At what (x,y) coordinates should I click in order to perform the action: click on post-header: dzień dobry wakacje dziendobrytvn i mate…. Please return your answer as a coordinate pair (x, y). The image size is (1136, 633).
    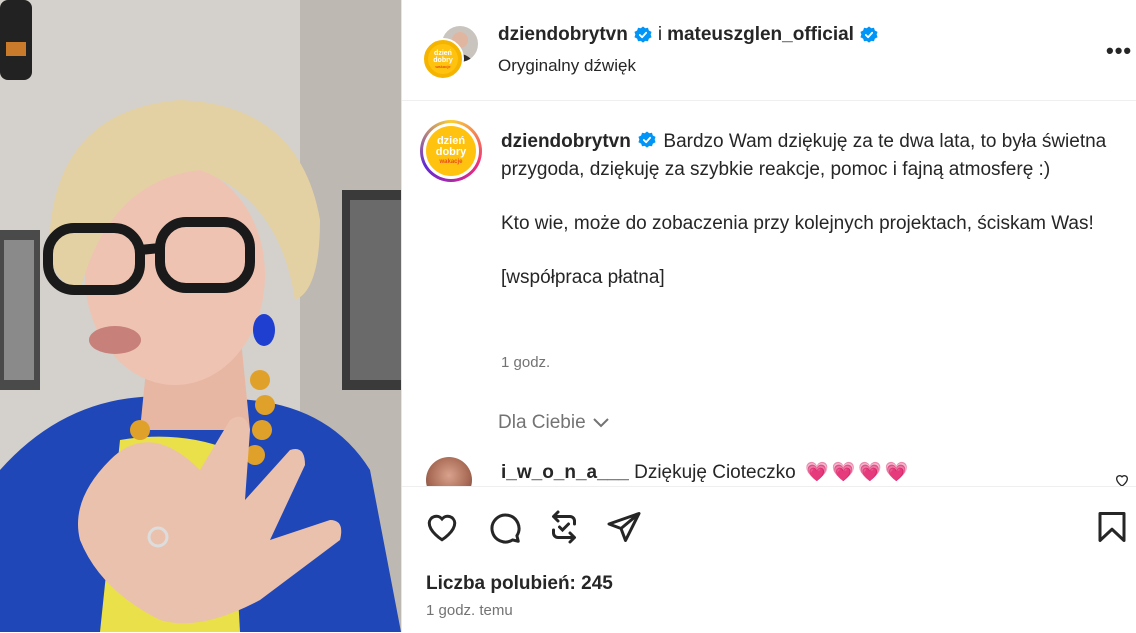
    Looking at the image, I should click on (769, 50).